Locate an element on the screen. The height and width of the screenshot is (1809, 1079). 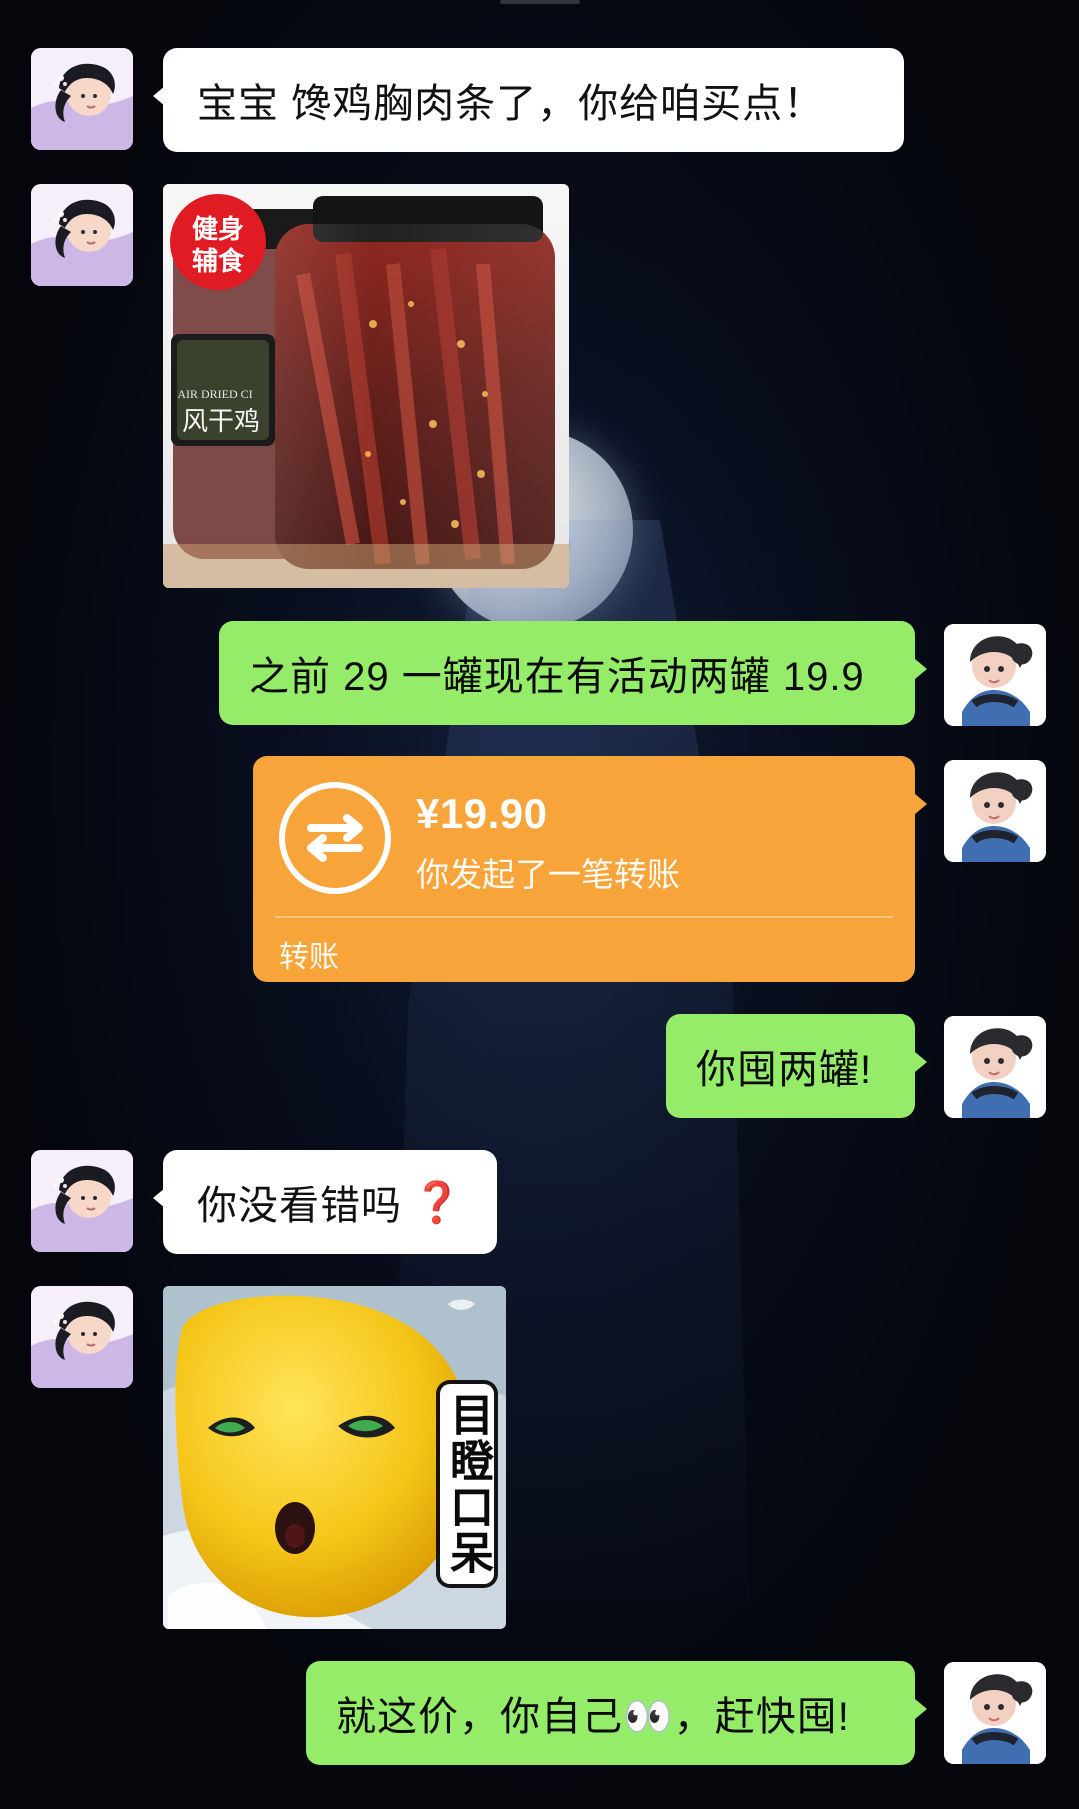
question-mark-emoji: ❓ is located at coordinates (437, 1202).